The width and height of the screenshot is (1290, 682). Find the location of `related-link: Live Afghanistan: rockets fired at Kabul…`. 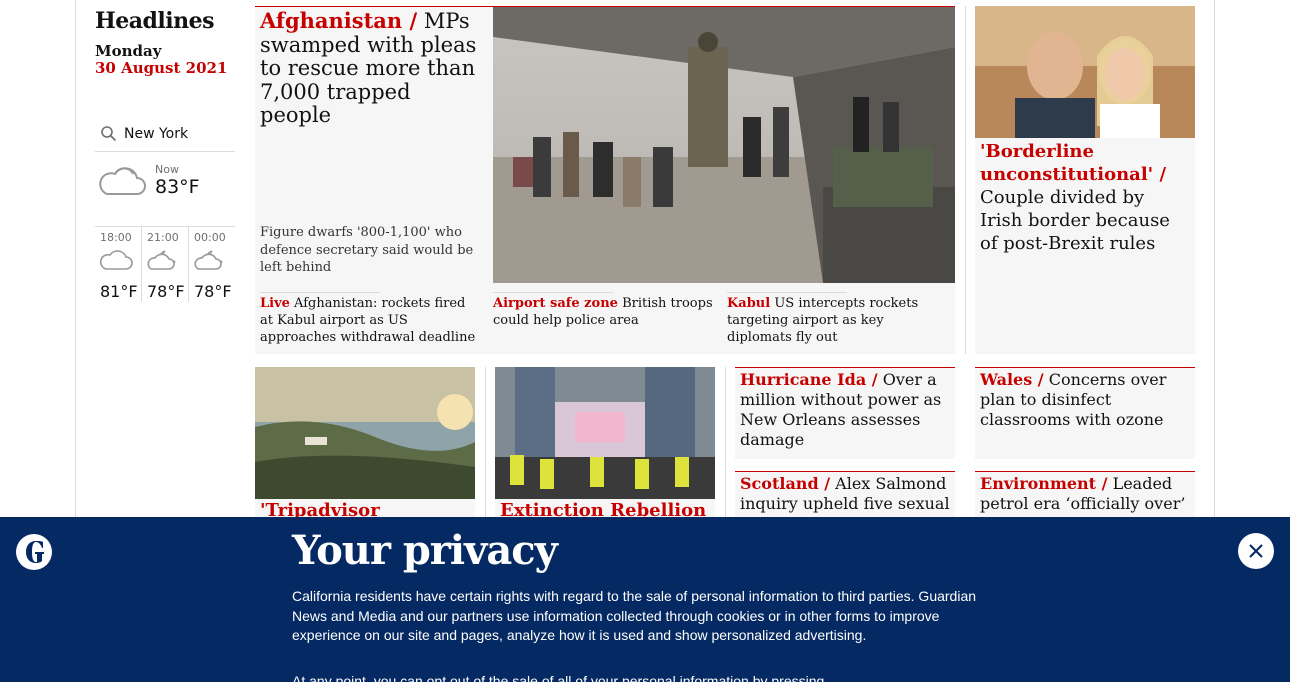

related-link: Live Afghanistan: rockets fired at Kabul… is located at coordinates (371, 319).